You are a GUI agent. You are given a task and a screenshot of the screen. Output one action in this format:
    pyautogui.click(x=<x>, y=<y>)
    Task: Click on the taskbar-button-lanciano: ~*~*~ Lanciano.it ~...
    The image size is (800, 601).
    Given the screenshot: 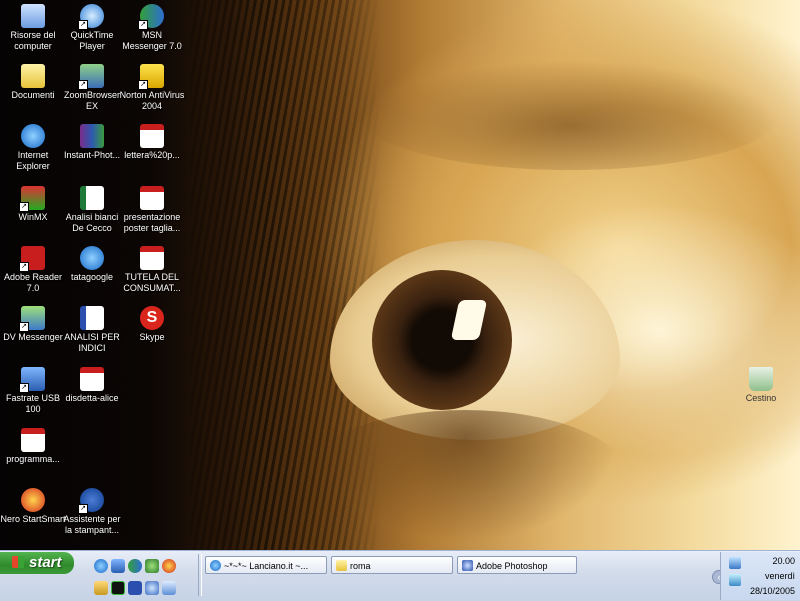 What is the action you would take?
    pyautogui.click(x=266, y=565)
    